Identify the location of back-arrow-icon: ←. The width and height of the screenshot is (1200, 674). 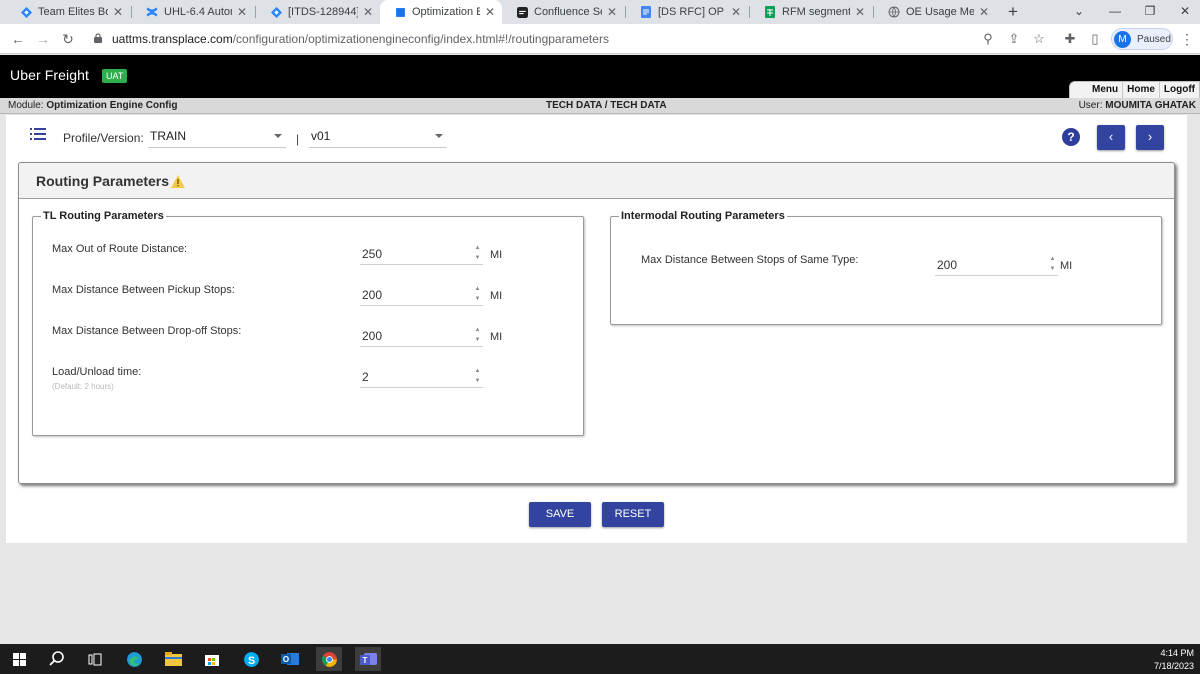
(18, 39).